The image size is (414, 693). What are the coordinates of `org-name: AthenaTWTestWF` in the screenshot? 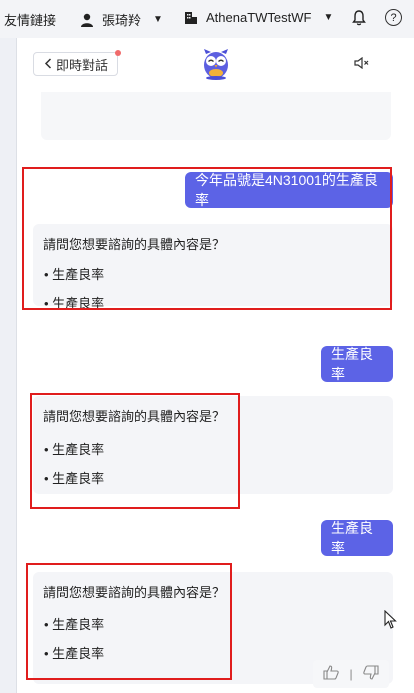 It's located at (259, 17).